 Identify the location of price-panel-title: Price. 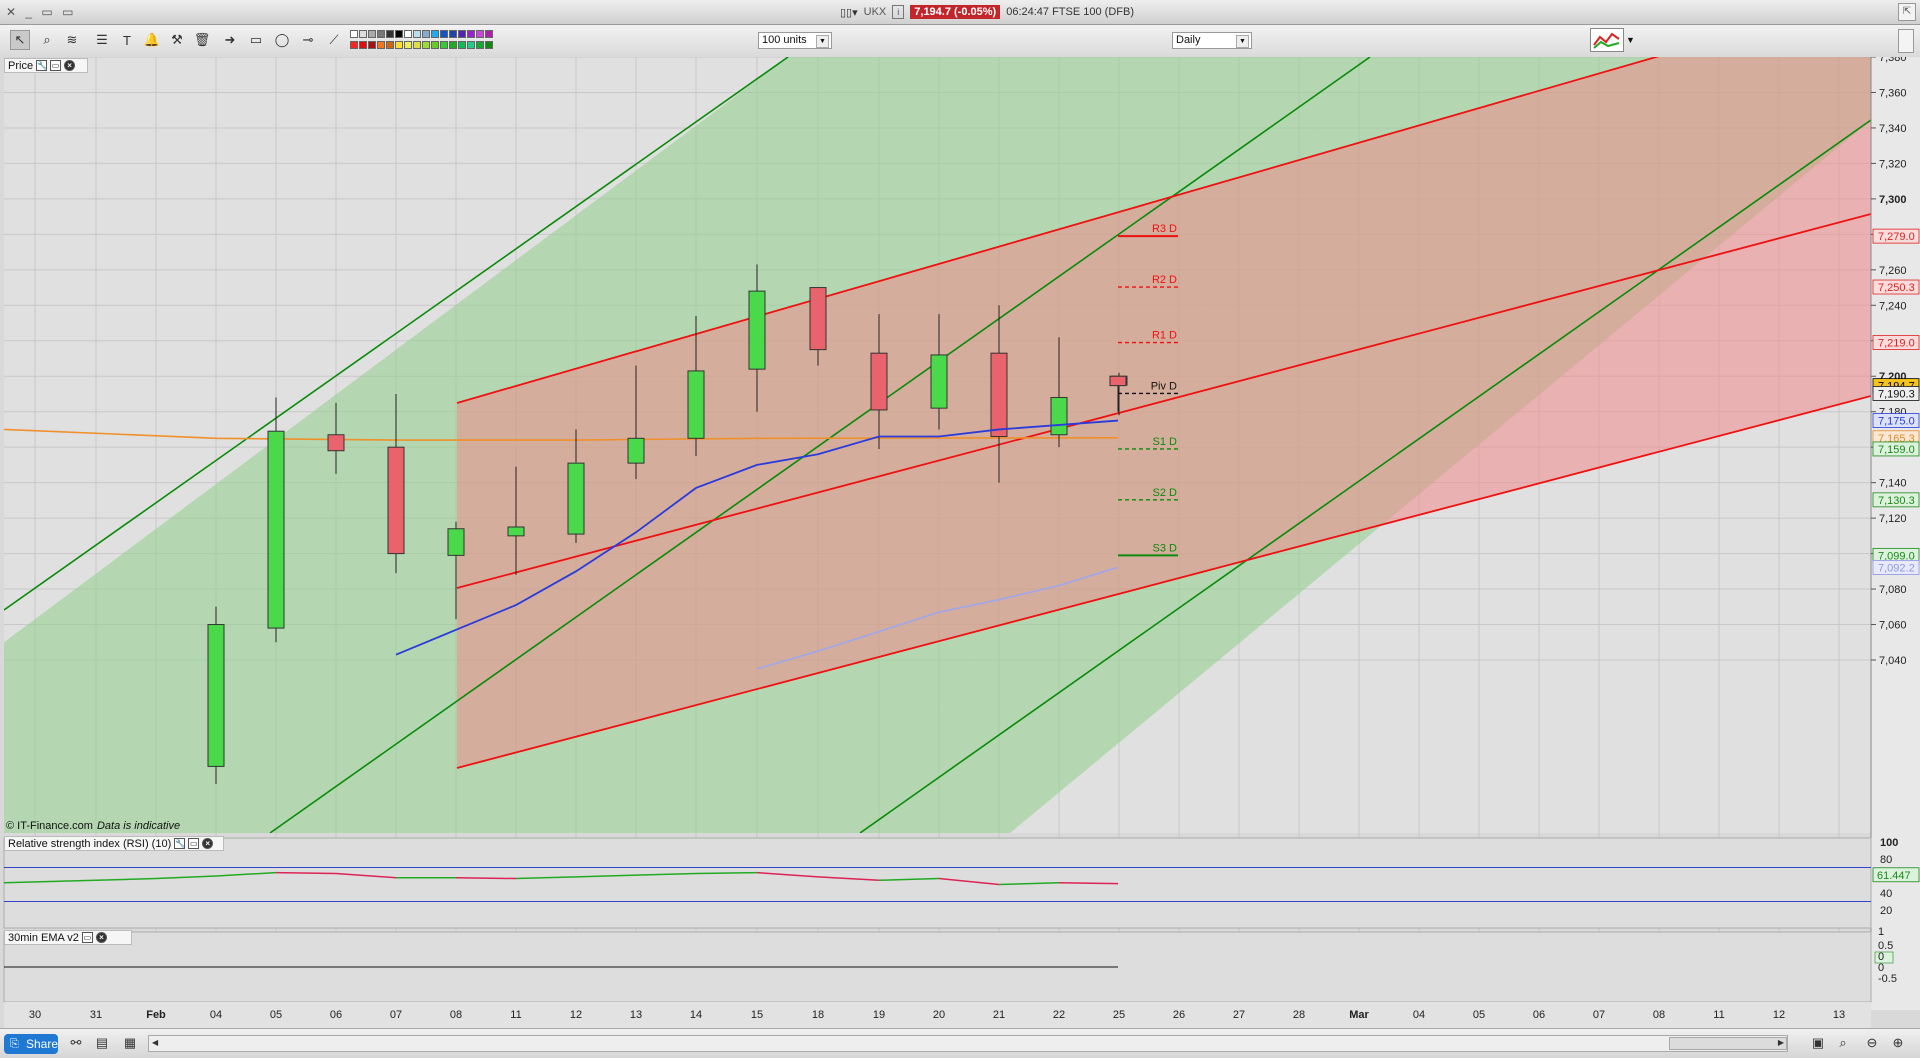
(21, 65).